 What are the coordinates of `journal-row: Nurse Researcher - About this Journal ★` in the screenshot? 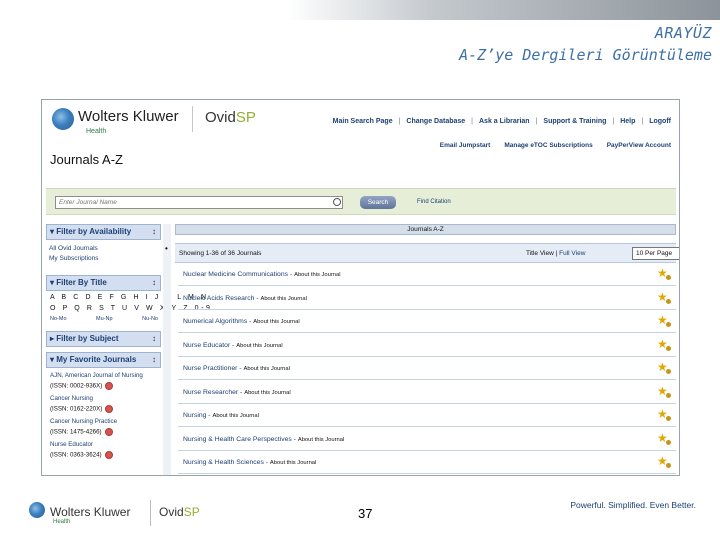 It's located at (427, 392).